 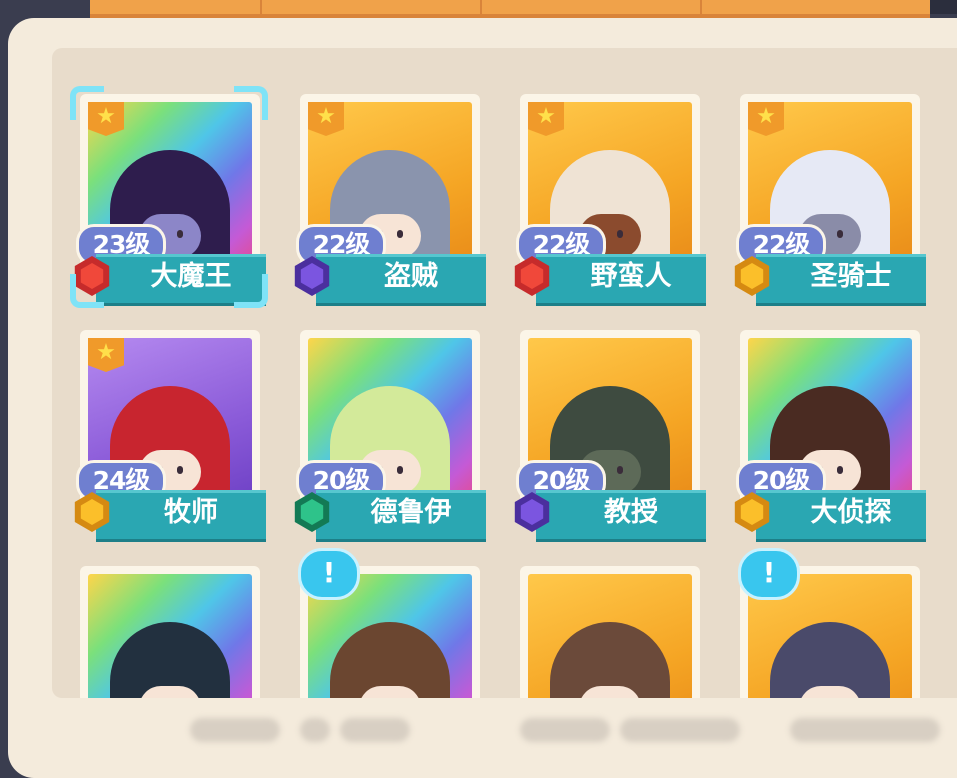 I want to click on blurred-footer, so click(x=570, y=727).